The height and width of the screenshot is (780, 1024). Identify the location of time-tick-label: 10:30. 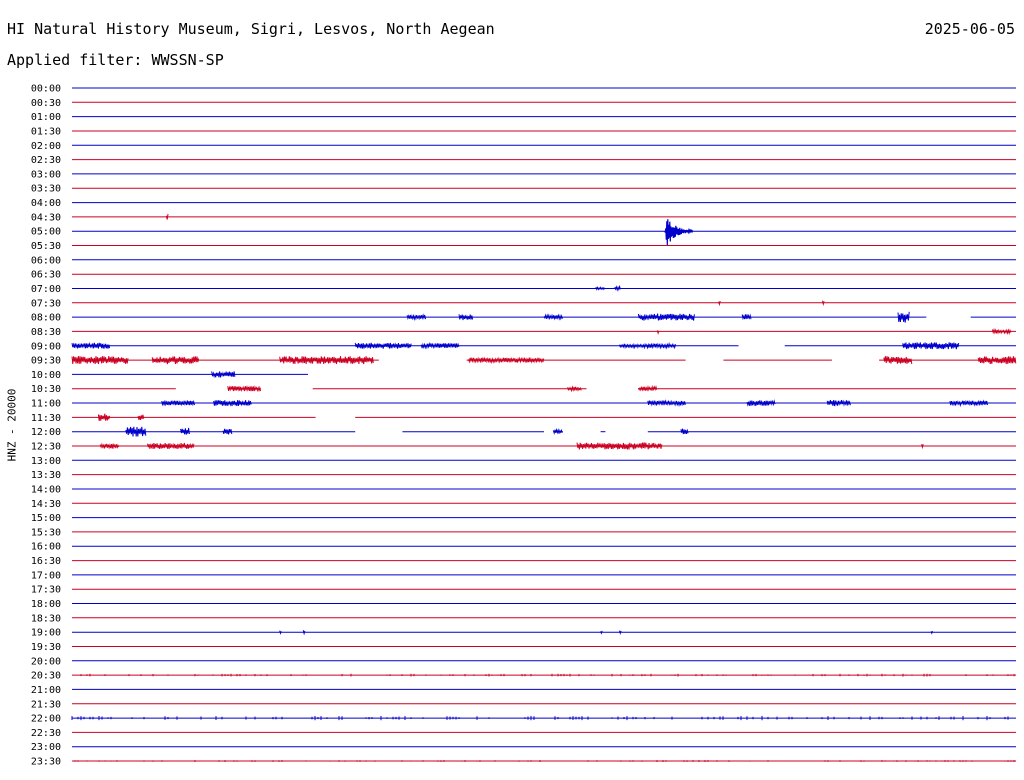
(46, 389).